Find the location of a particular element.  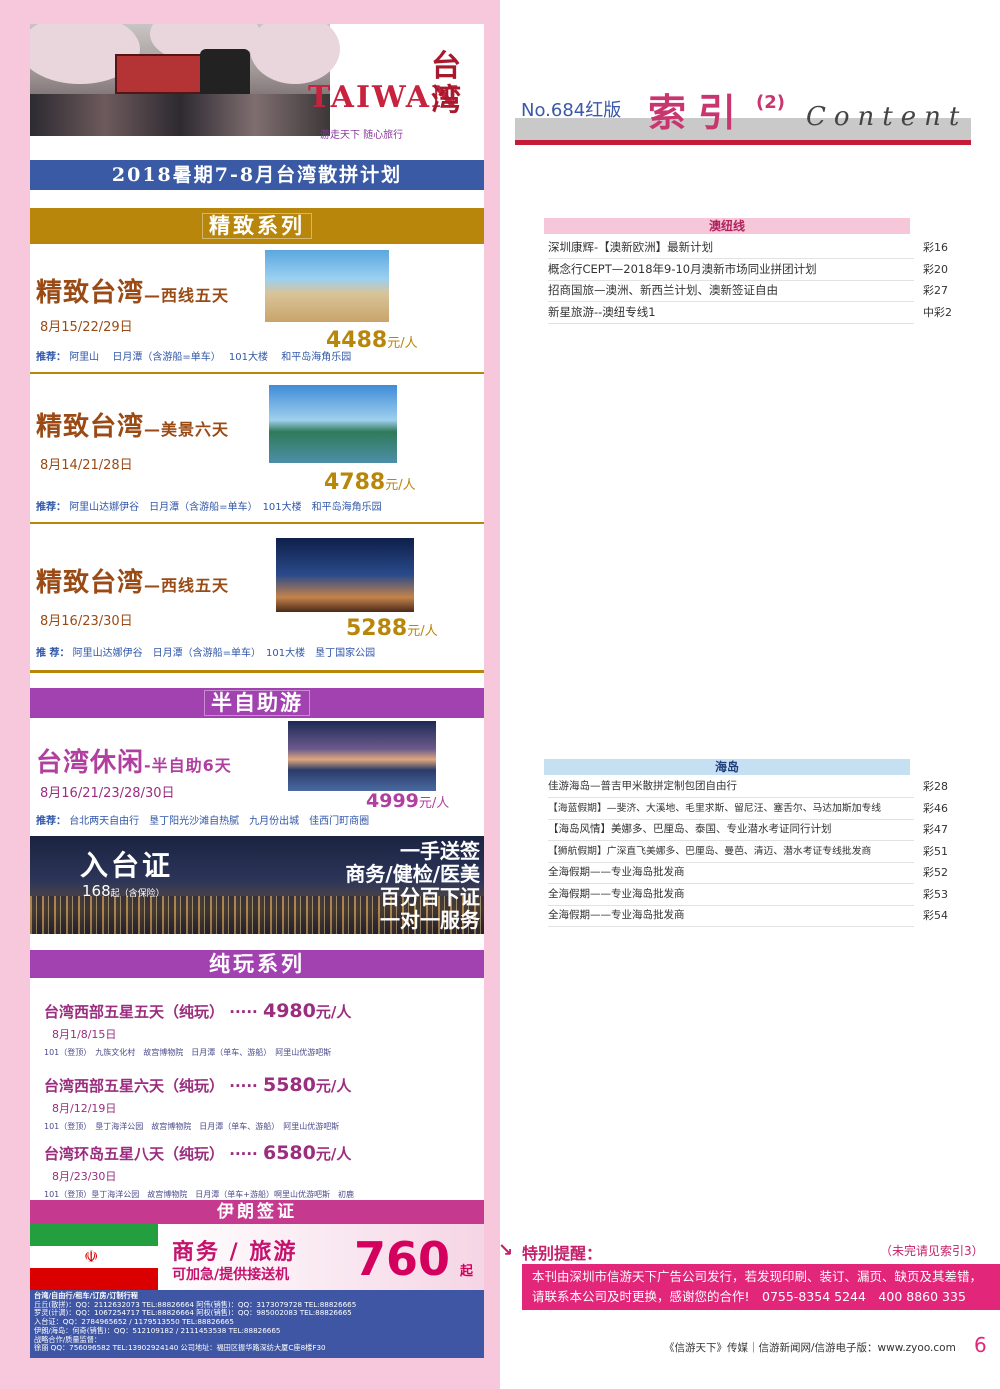

iran-visa-banner: ☫ 商务 / 旅游 可加急/提供接送机 760 起 is located at coordinates (257, 1257).